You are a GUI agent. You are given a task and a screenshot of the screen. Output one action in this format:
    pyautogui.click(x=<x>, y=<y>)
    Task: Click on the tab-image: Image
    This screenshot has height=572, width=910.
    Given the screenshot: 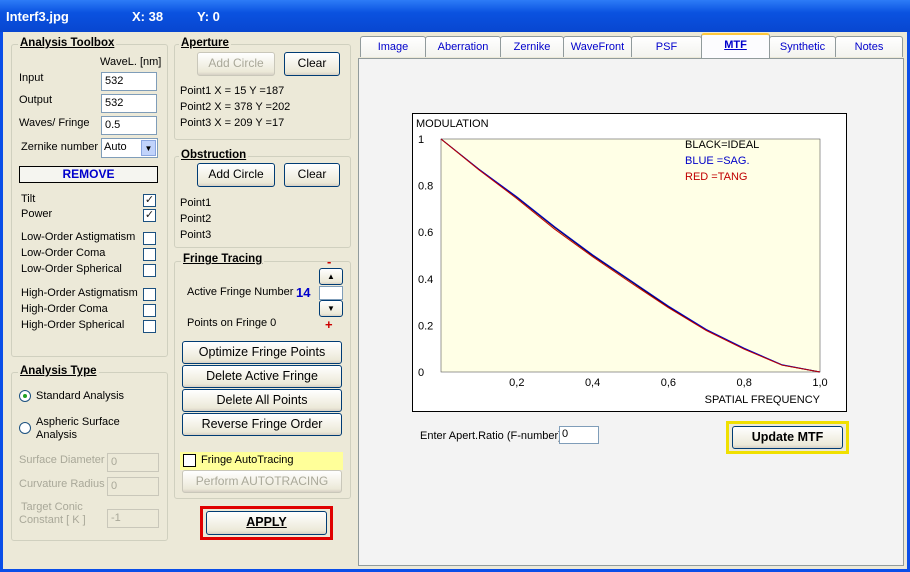 What is the action you would take?
    pyautogui.click(x=393, y=46)
    